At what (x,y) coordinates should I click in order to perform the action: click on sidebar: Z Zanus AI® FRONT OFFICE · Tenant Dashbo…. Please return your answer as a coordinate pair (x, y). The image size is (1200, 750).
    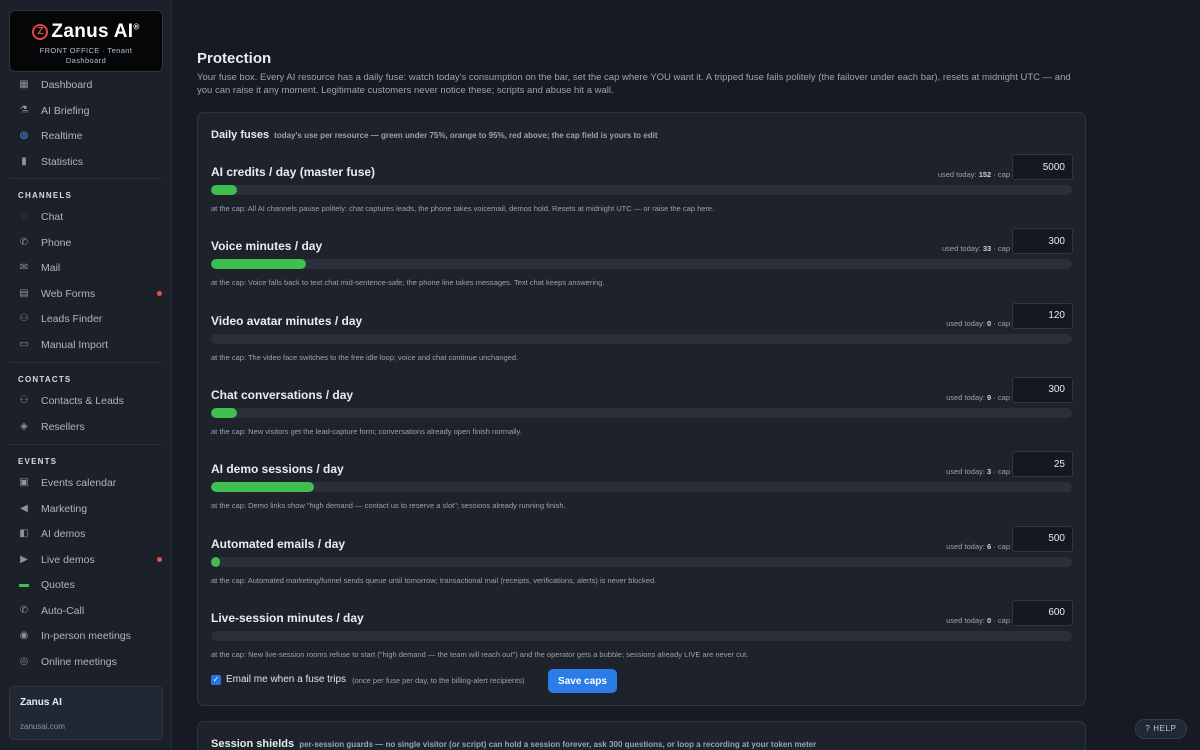
    Looking at the image, I should click on (86, 375).